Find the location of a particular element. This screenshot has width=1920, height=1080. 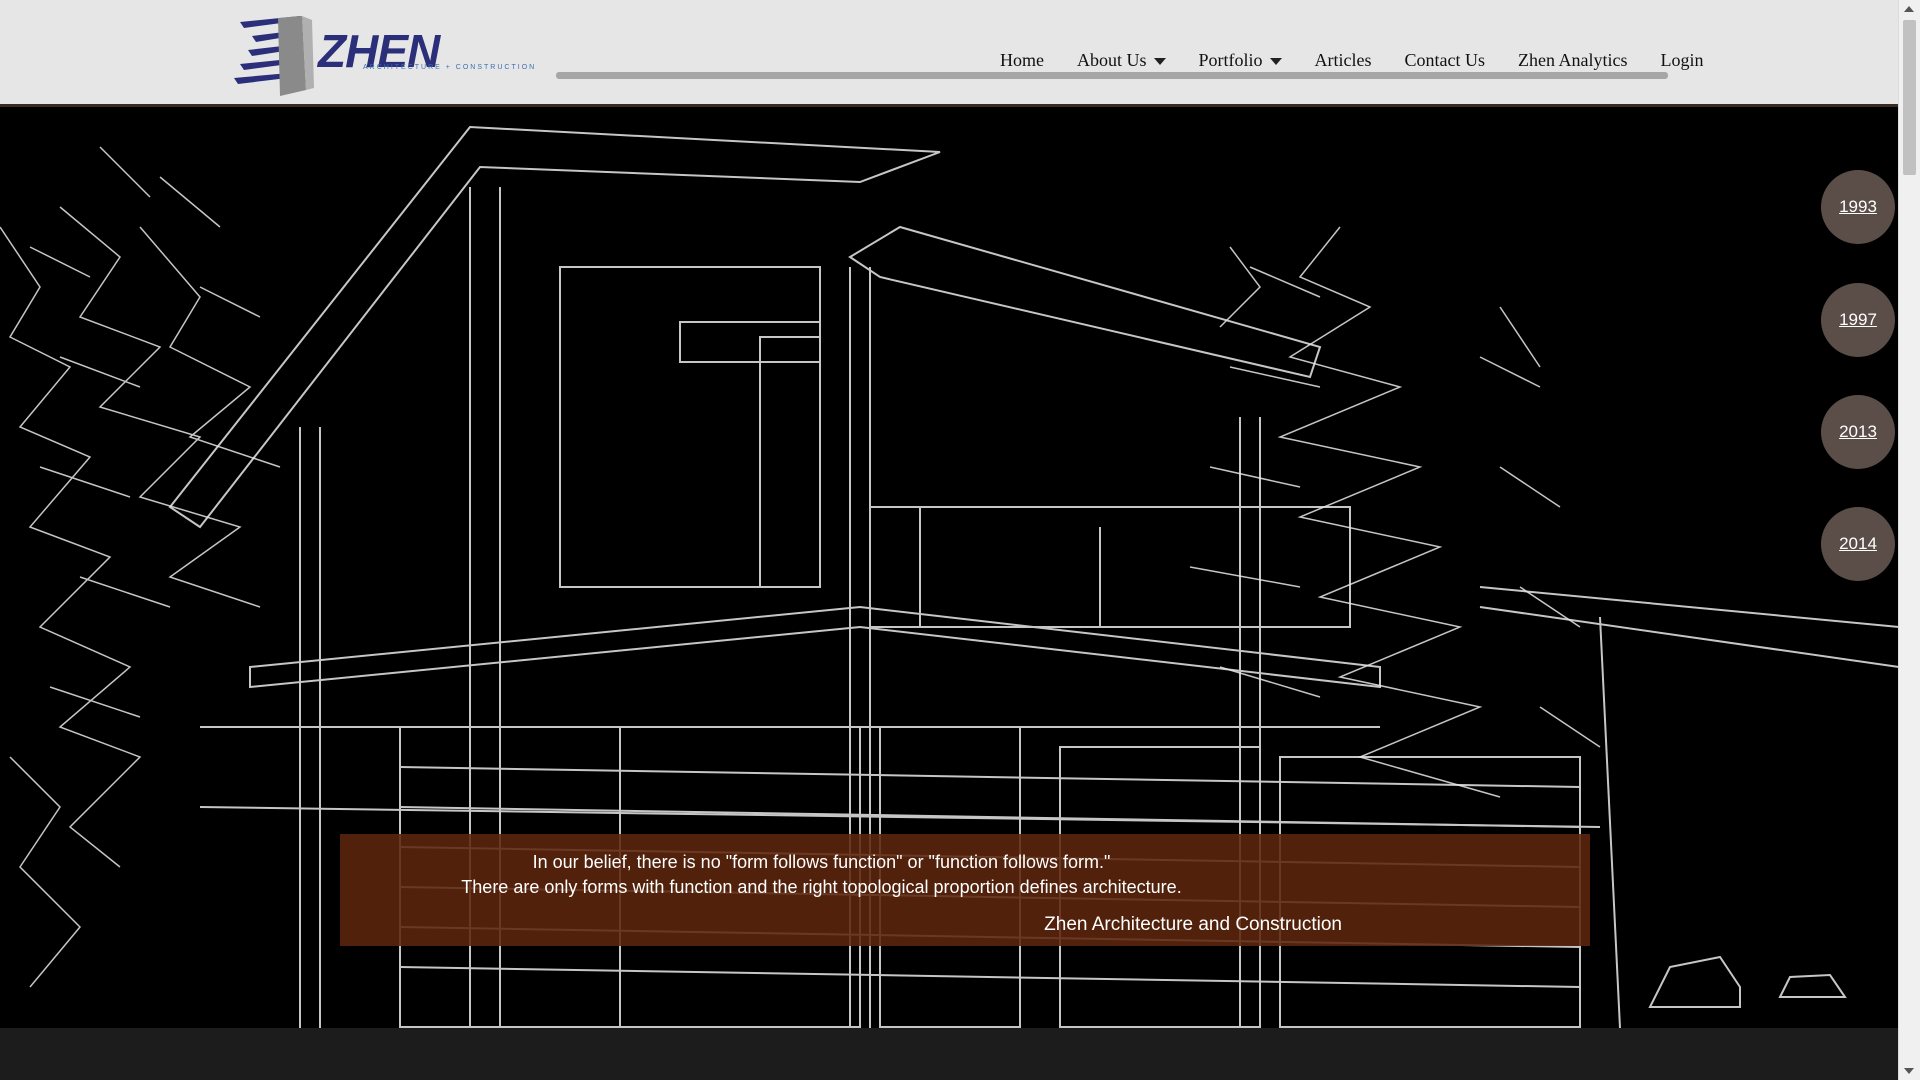

nav-label: Login is located at coordinates (1682, 59).